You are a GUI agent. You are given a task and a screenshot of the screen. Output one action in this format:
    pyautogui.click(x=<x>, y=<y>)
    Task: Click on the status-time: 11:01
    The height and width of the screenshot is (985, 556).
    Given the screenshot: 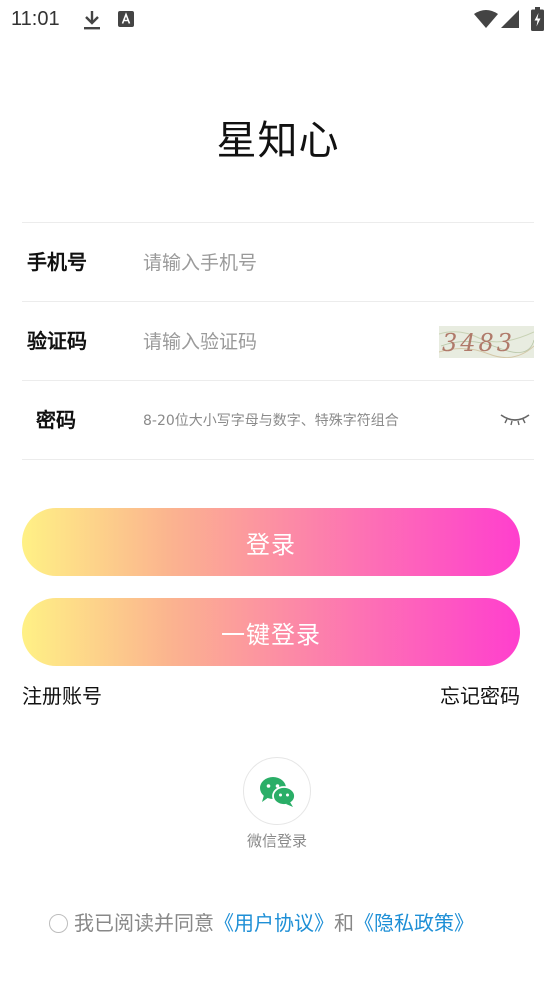 What is the action you would take?
    pyautogui.click(x=35, y=19)
    